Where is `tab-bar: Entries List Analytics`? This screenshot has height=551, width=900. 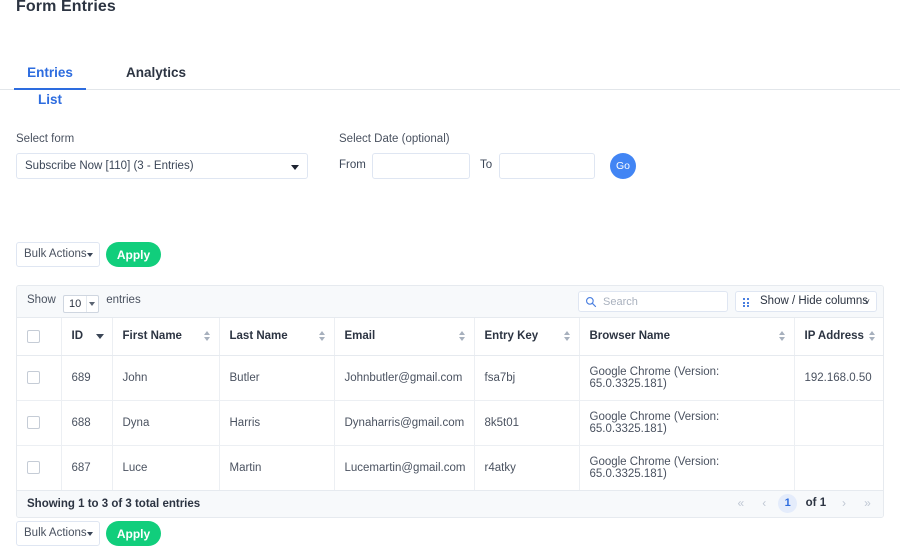
tab-bar: Entries List Analytics is located at coordinates (450, 83).